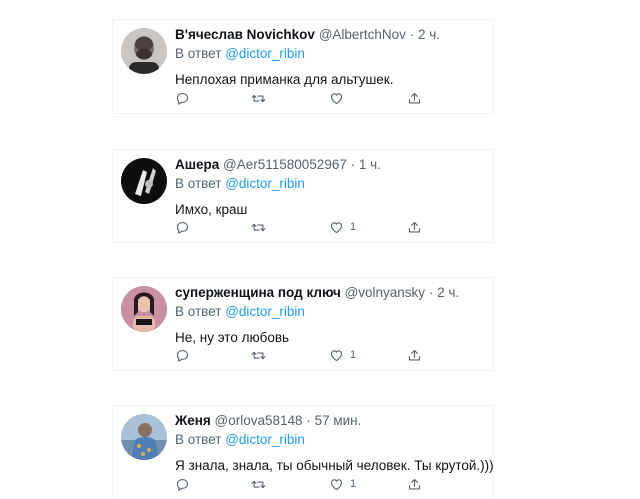 Image resolution: width=640 pixels, height=499 pixels. What do you see at coordinates (362, 34) in the screenshot?
I see `user-handle: @AlbertchNov` at bounding box center [362, 34].